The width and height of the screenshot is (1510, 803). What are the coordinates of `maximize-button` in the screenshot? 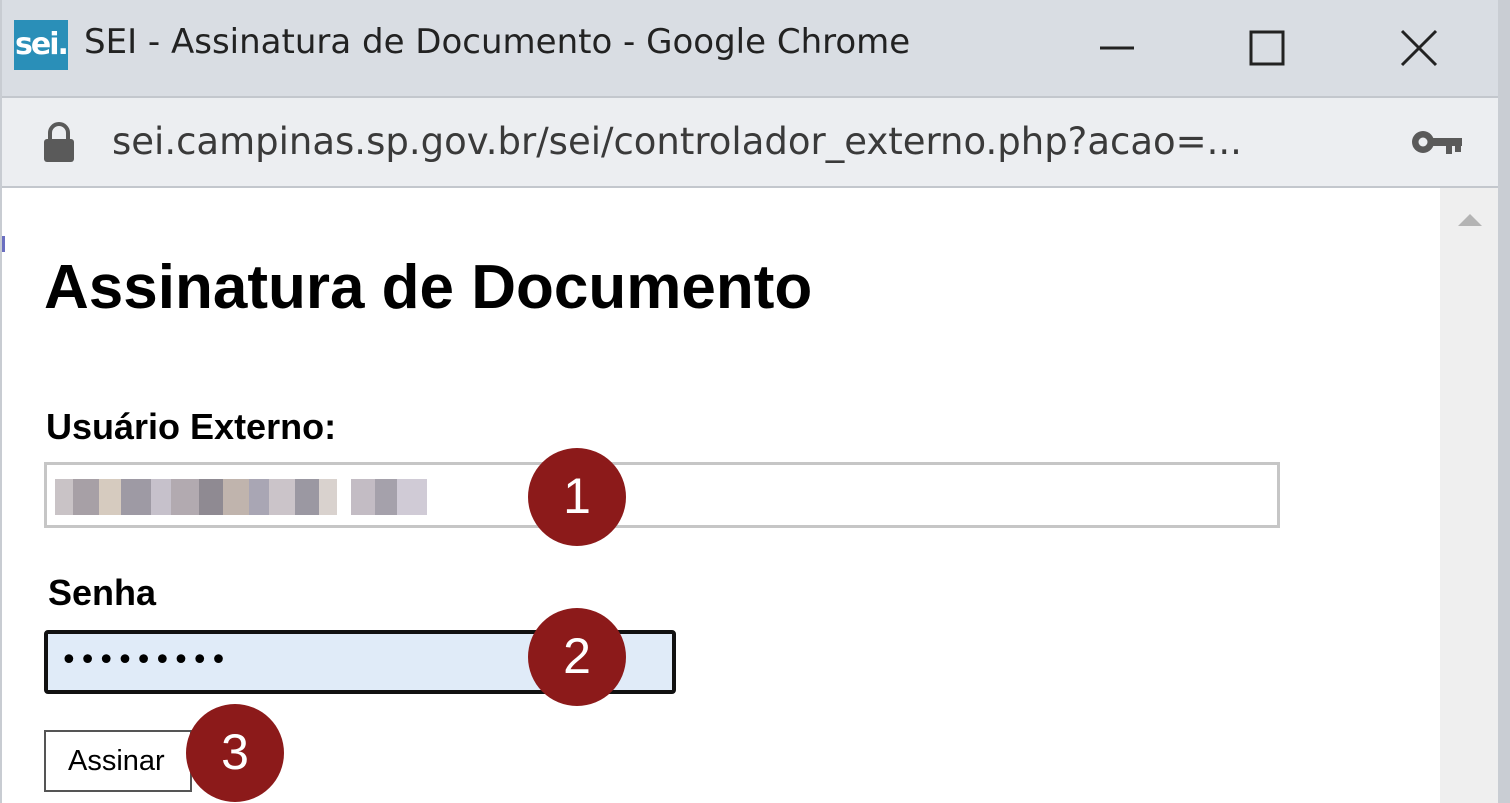 It's located at (1267, 48).